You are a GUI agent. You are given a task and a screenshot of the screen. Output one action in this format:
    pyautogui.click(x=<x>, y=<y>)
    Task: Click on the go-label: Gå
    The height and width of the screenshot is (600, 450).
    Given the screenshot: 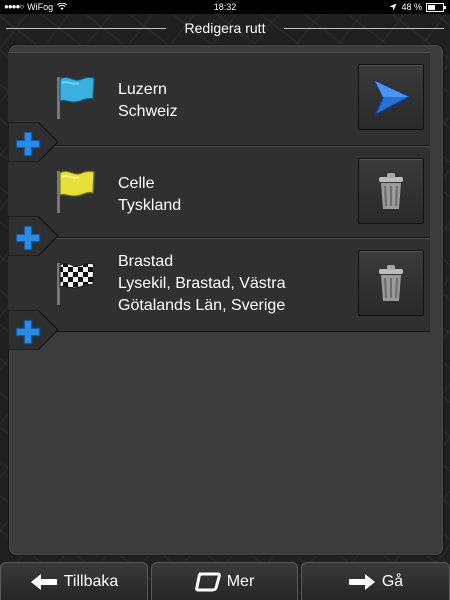 What is the action you would take?
    pyautogui.click(x=392, y=581)
    